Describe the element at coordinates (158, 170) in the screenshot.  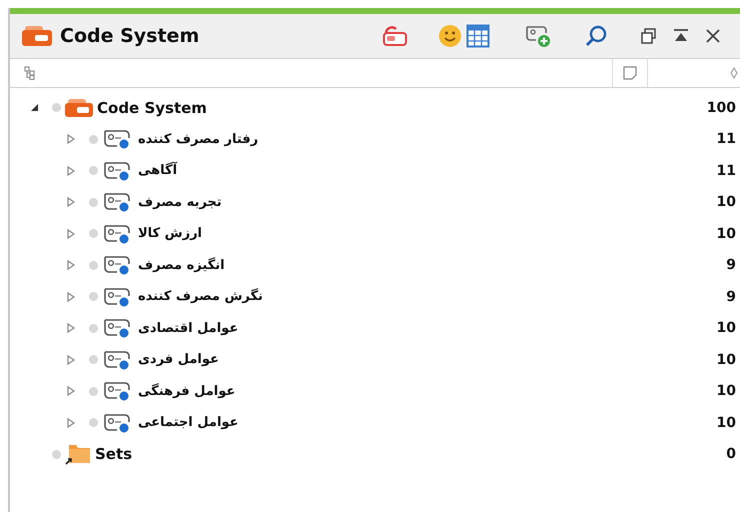
I see `code-label: آگاهی` at that location.